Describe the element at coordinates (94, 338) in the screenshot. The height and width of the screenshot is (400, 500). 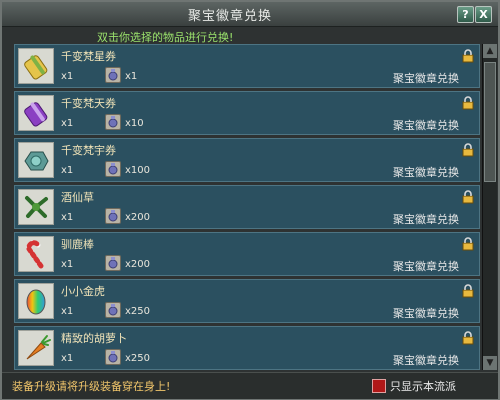
I see `item-name: 精致的胡萝卜` at that location.